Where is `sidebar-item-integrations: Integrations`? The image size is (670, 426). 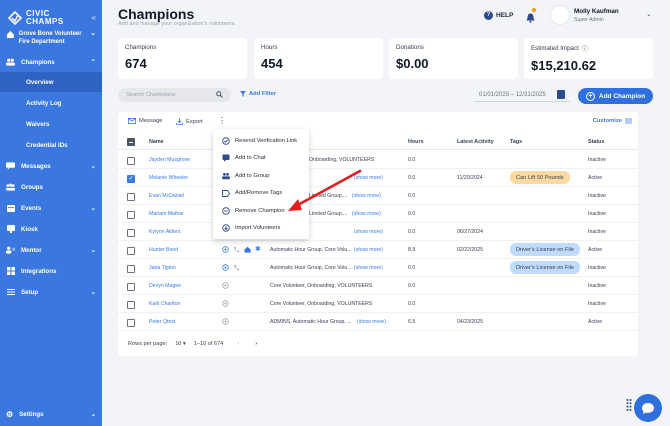 sidebar-item-integrations: Integrations is located at coordinates (51, 271).